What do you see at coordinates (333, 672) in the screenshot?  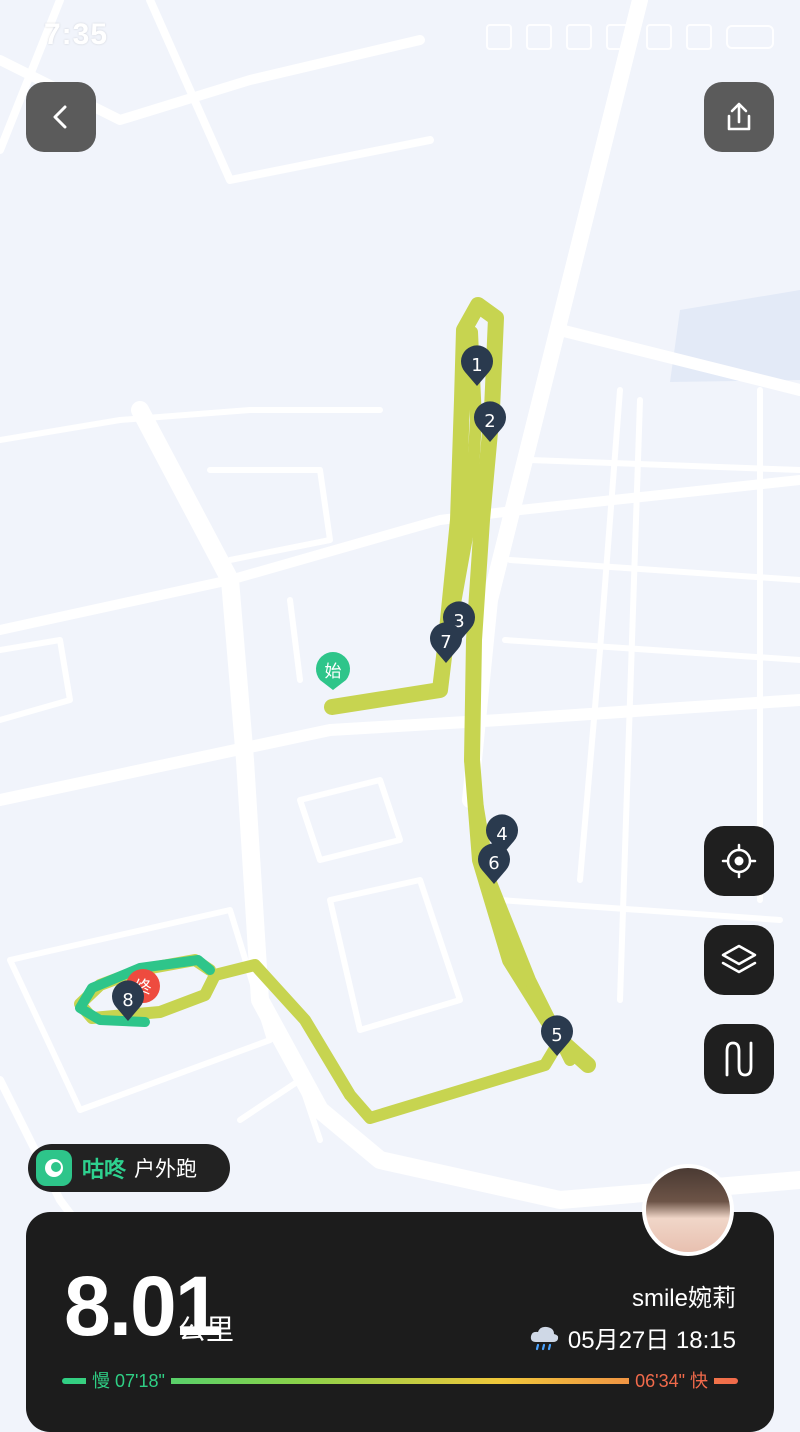 I see `start-marker-label: 始` at bounding box center [333, 672].